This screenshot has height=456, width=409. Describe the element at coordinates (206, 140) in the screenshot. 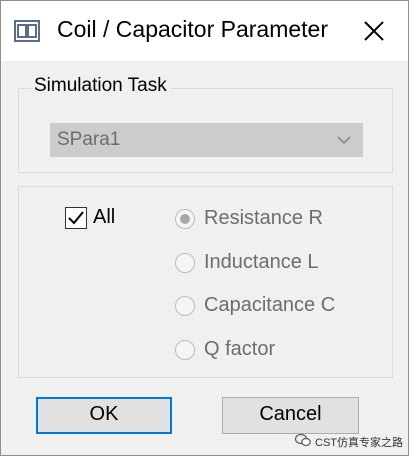

I see `simulation-task-select: SPara1` at that location.